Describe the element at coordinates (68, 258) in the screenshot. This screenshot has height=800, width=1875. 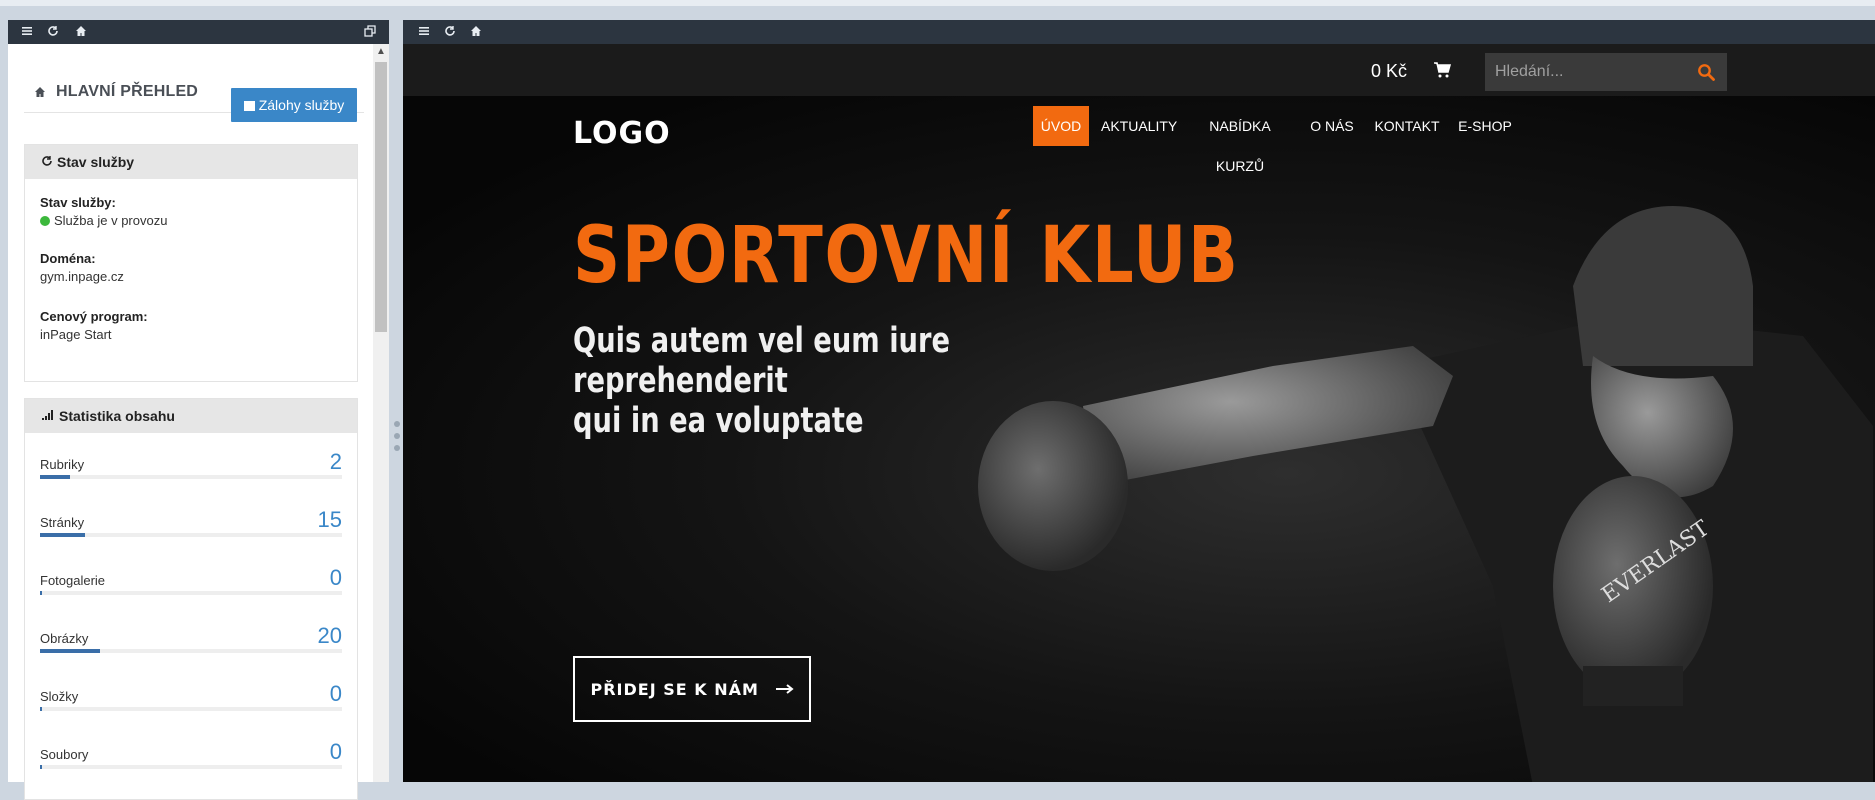
I see `domain-label: Doména:` at that location.